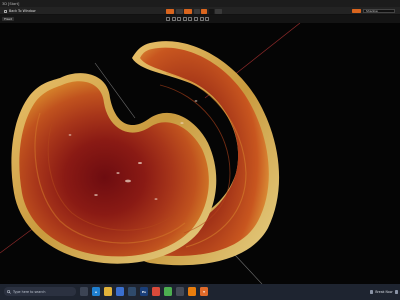 The height and width of the screenshot is (300, 400). I want to click on window-title: 3D [Start], so click(11, 3).